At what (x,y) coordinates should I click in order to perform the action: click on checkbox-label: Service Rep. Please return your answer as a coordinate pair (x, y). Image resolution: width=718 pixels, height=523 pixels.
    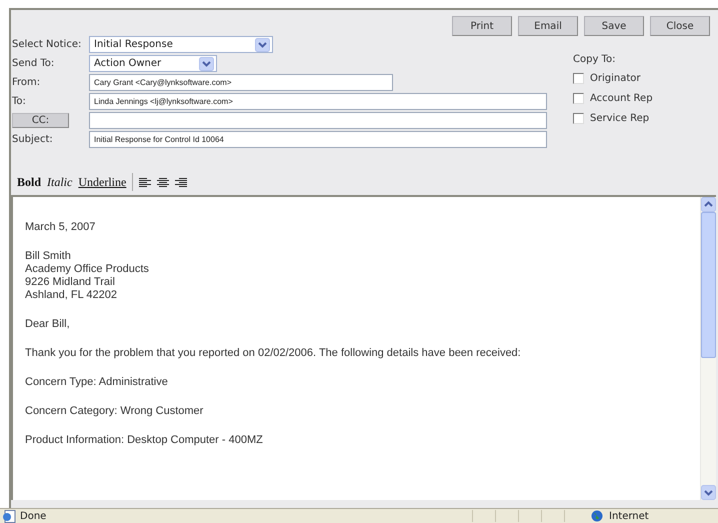
    Looking at the image, I should click on (620, 118).